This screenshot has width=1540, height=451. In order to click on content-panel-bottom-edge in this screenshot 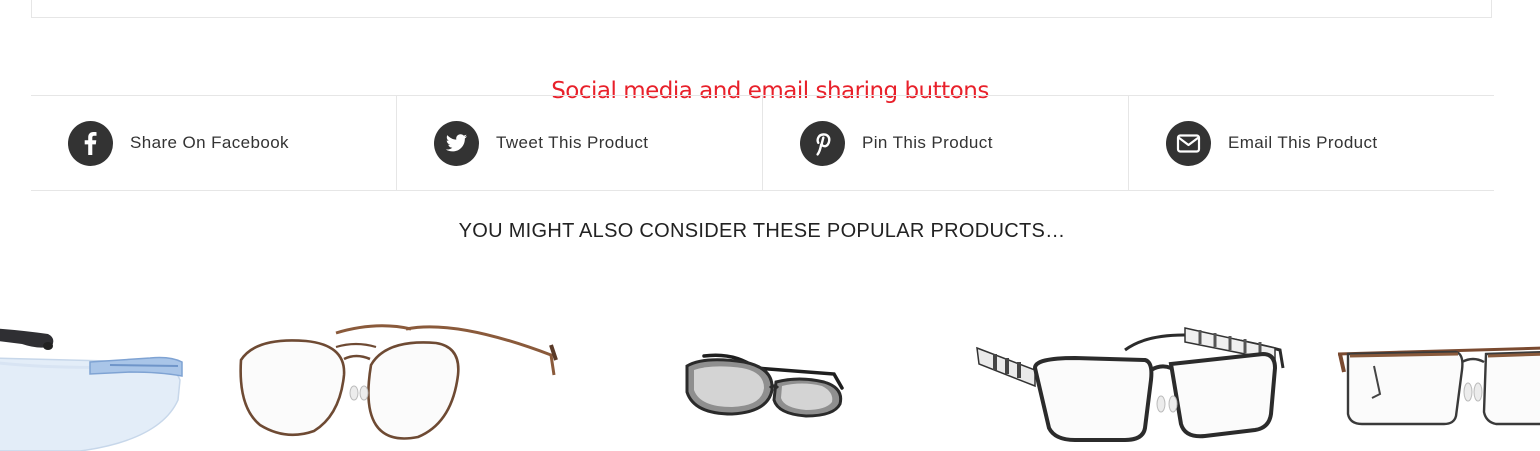, I will do `click(761, 9)`.